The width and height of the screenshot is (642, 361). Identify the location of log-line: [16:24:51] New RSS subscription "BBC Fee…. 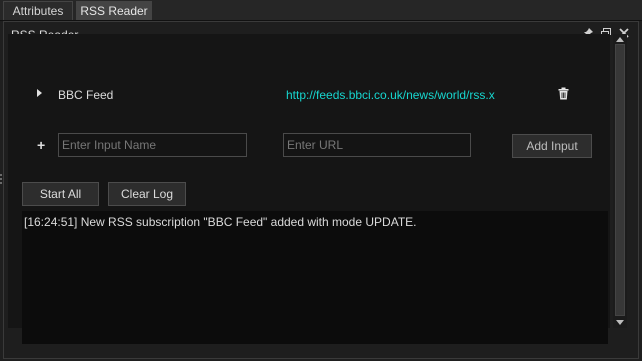
(220, 222).